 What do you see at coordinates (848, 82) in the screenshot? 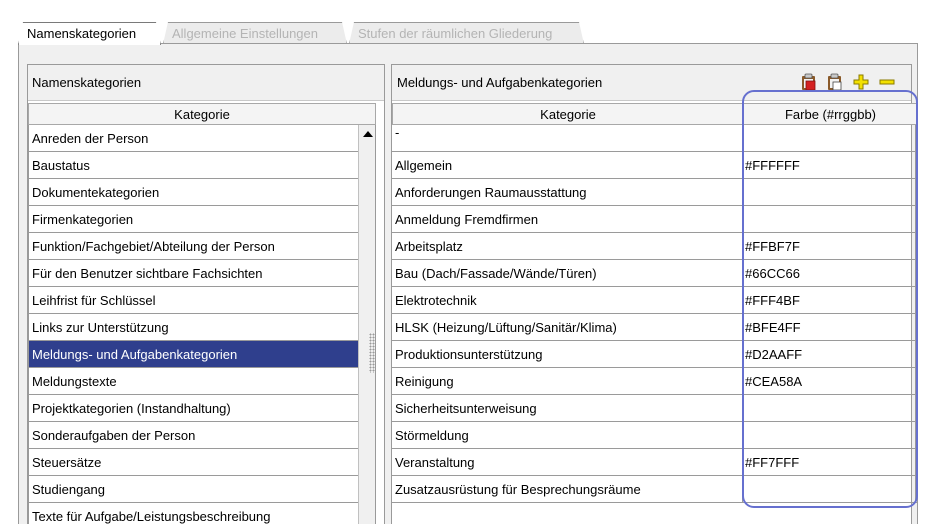
I see `right-panel-toolbar` at bounding box center [848, 82].